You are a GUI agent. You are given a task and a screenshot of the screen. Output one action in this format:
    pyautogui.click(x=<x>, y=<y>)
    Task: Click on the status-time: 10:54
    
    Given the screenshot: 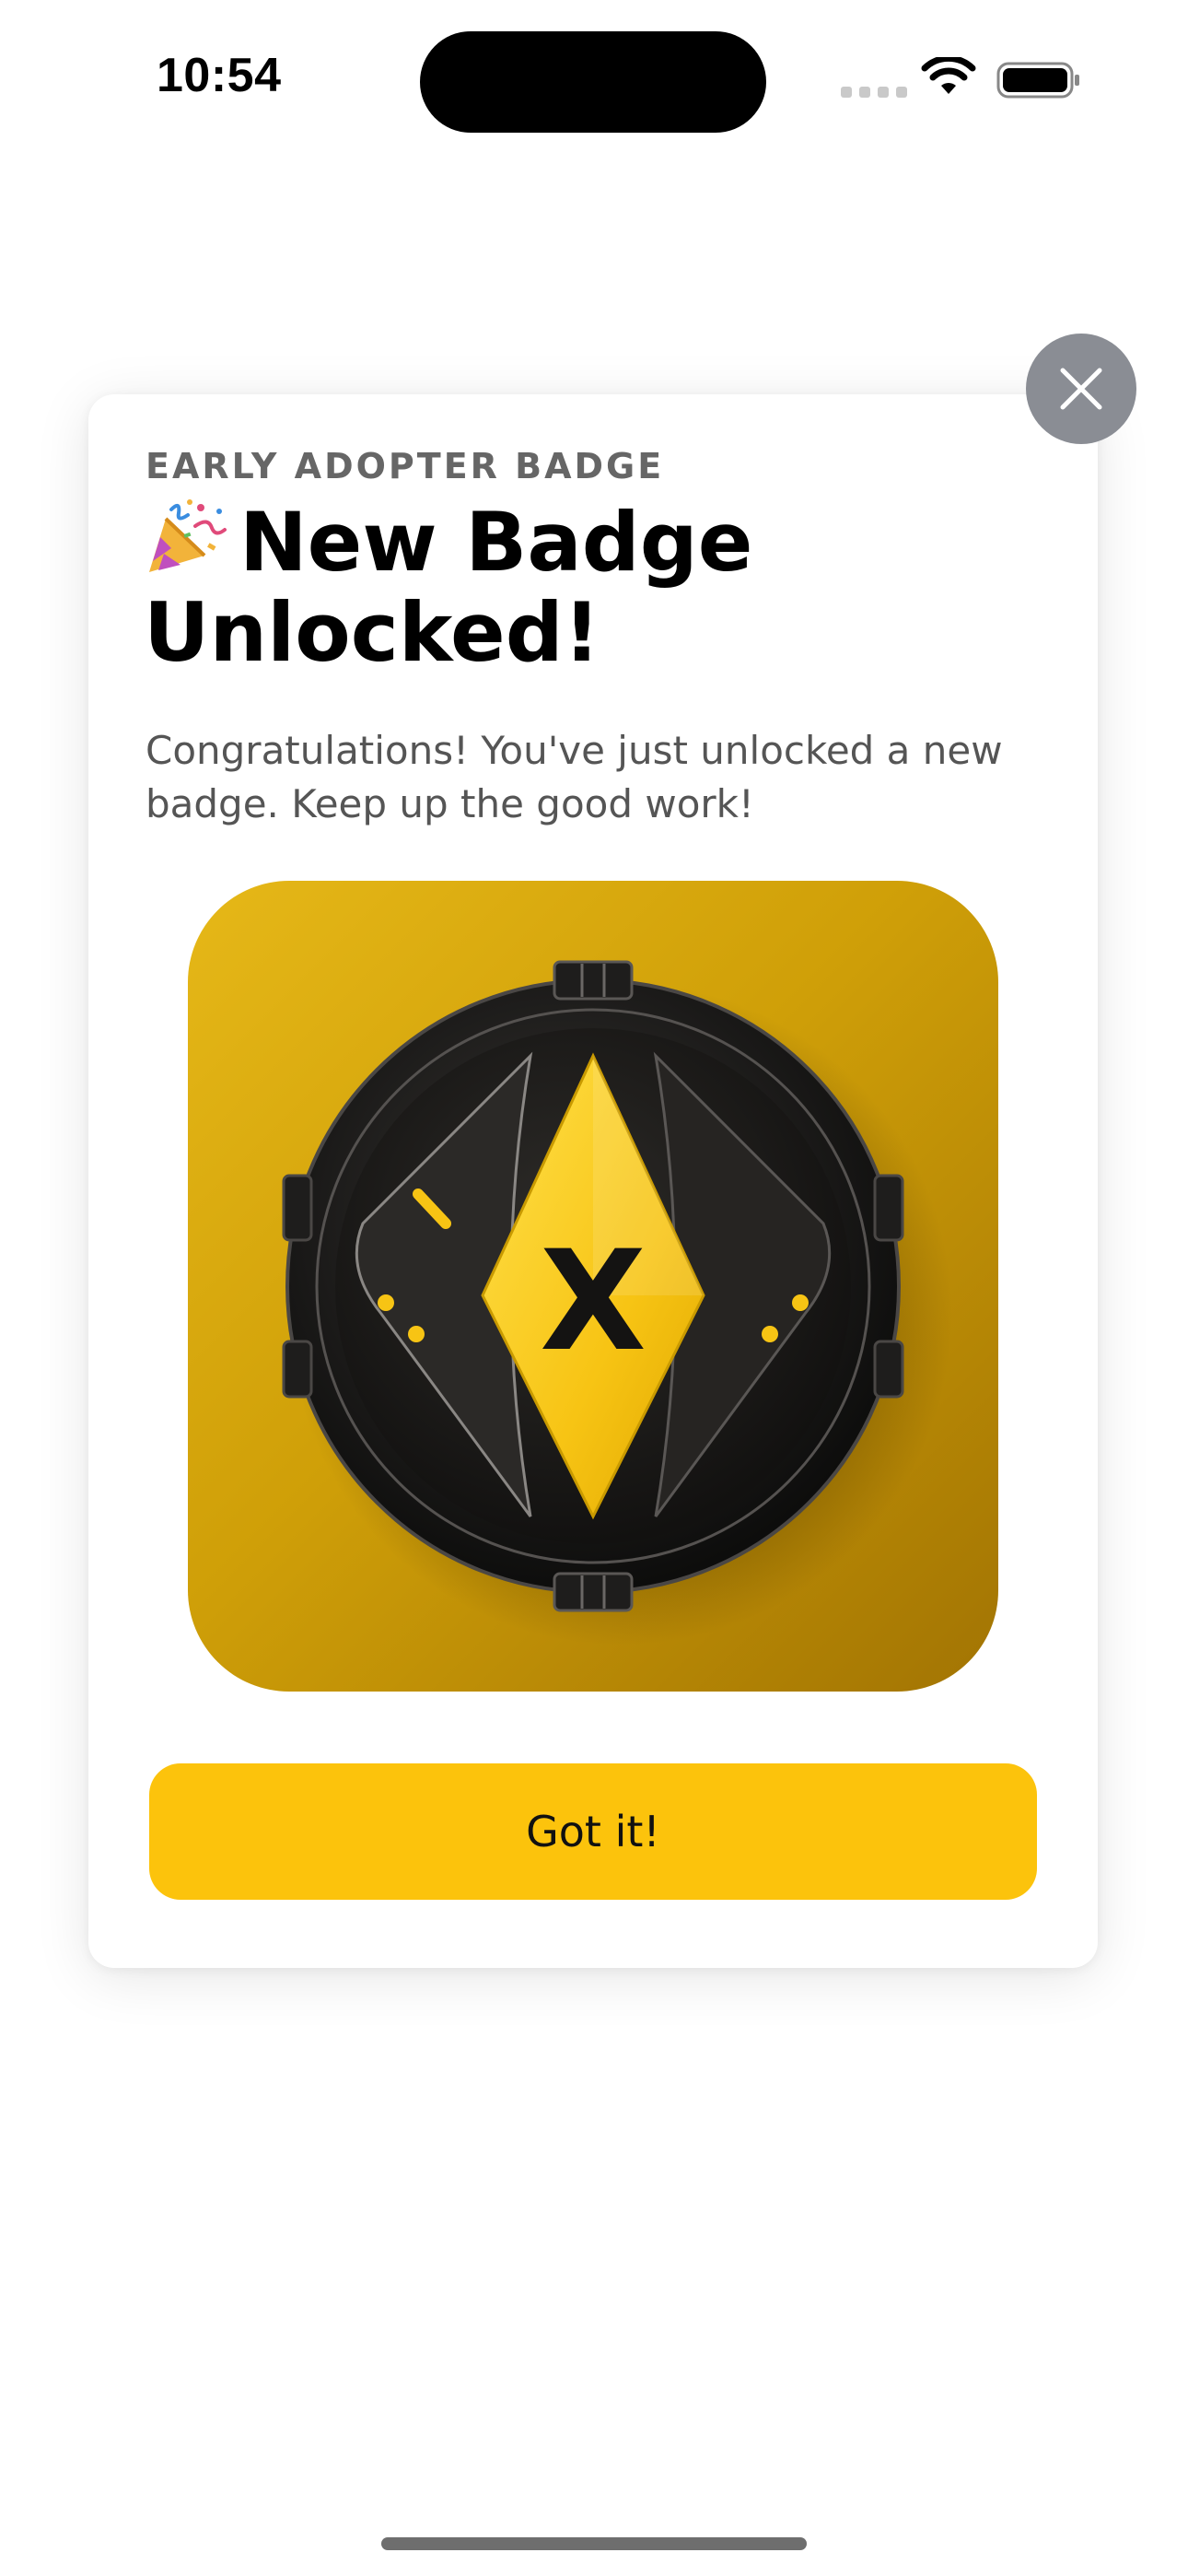 What is the action you would take?
    pyautogui.click(x=219, y=75)
    